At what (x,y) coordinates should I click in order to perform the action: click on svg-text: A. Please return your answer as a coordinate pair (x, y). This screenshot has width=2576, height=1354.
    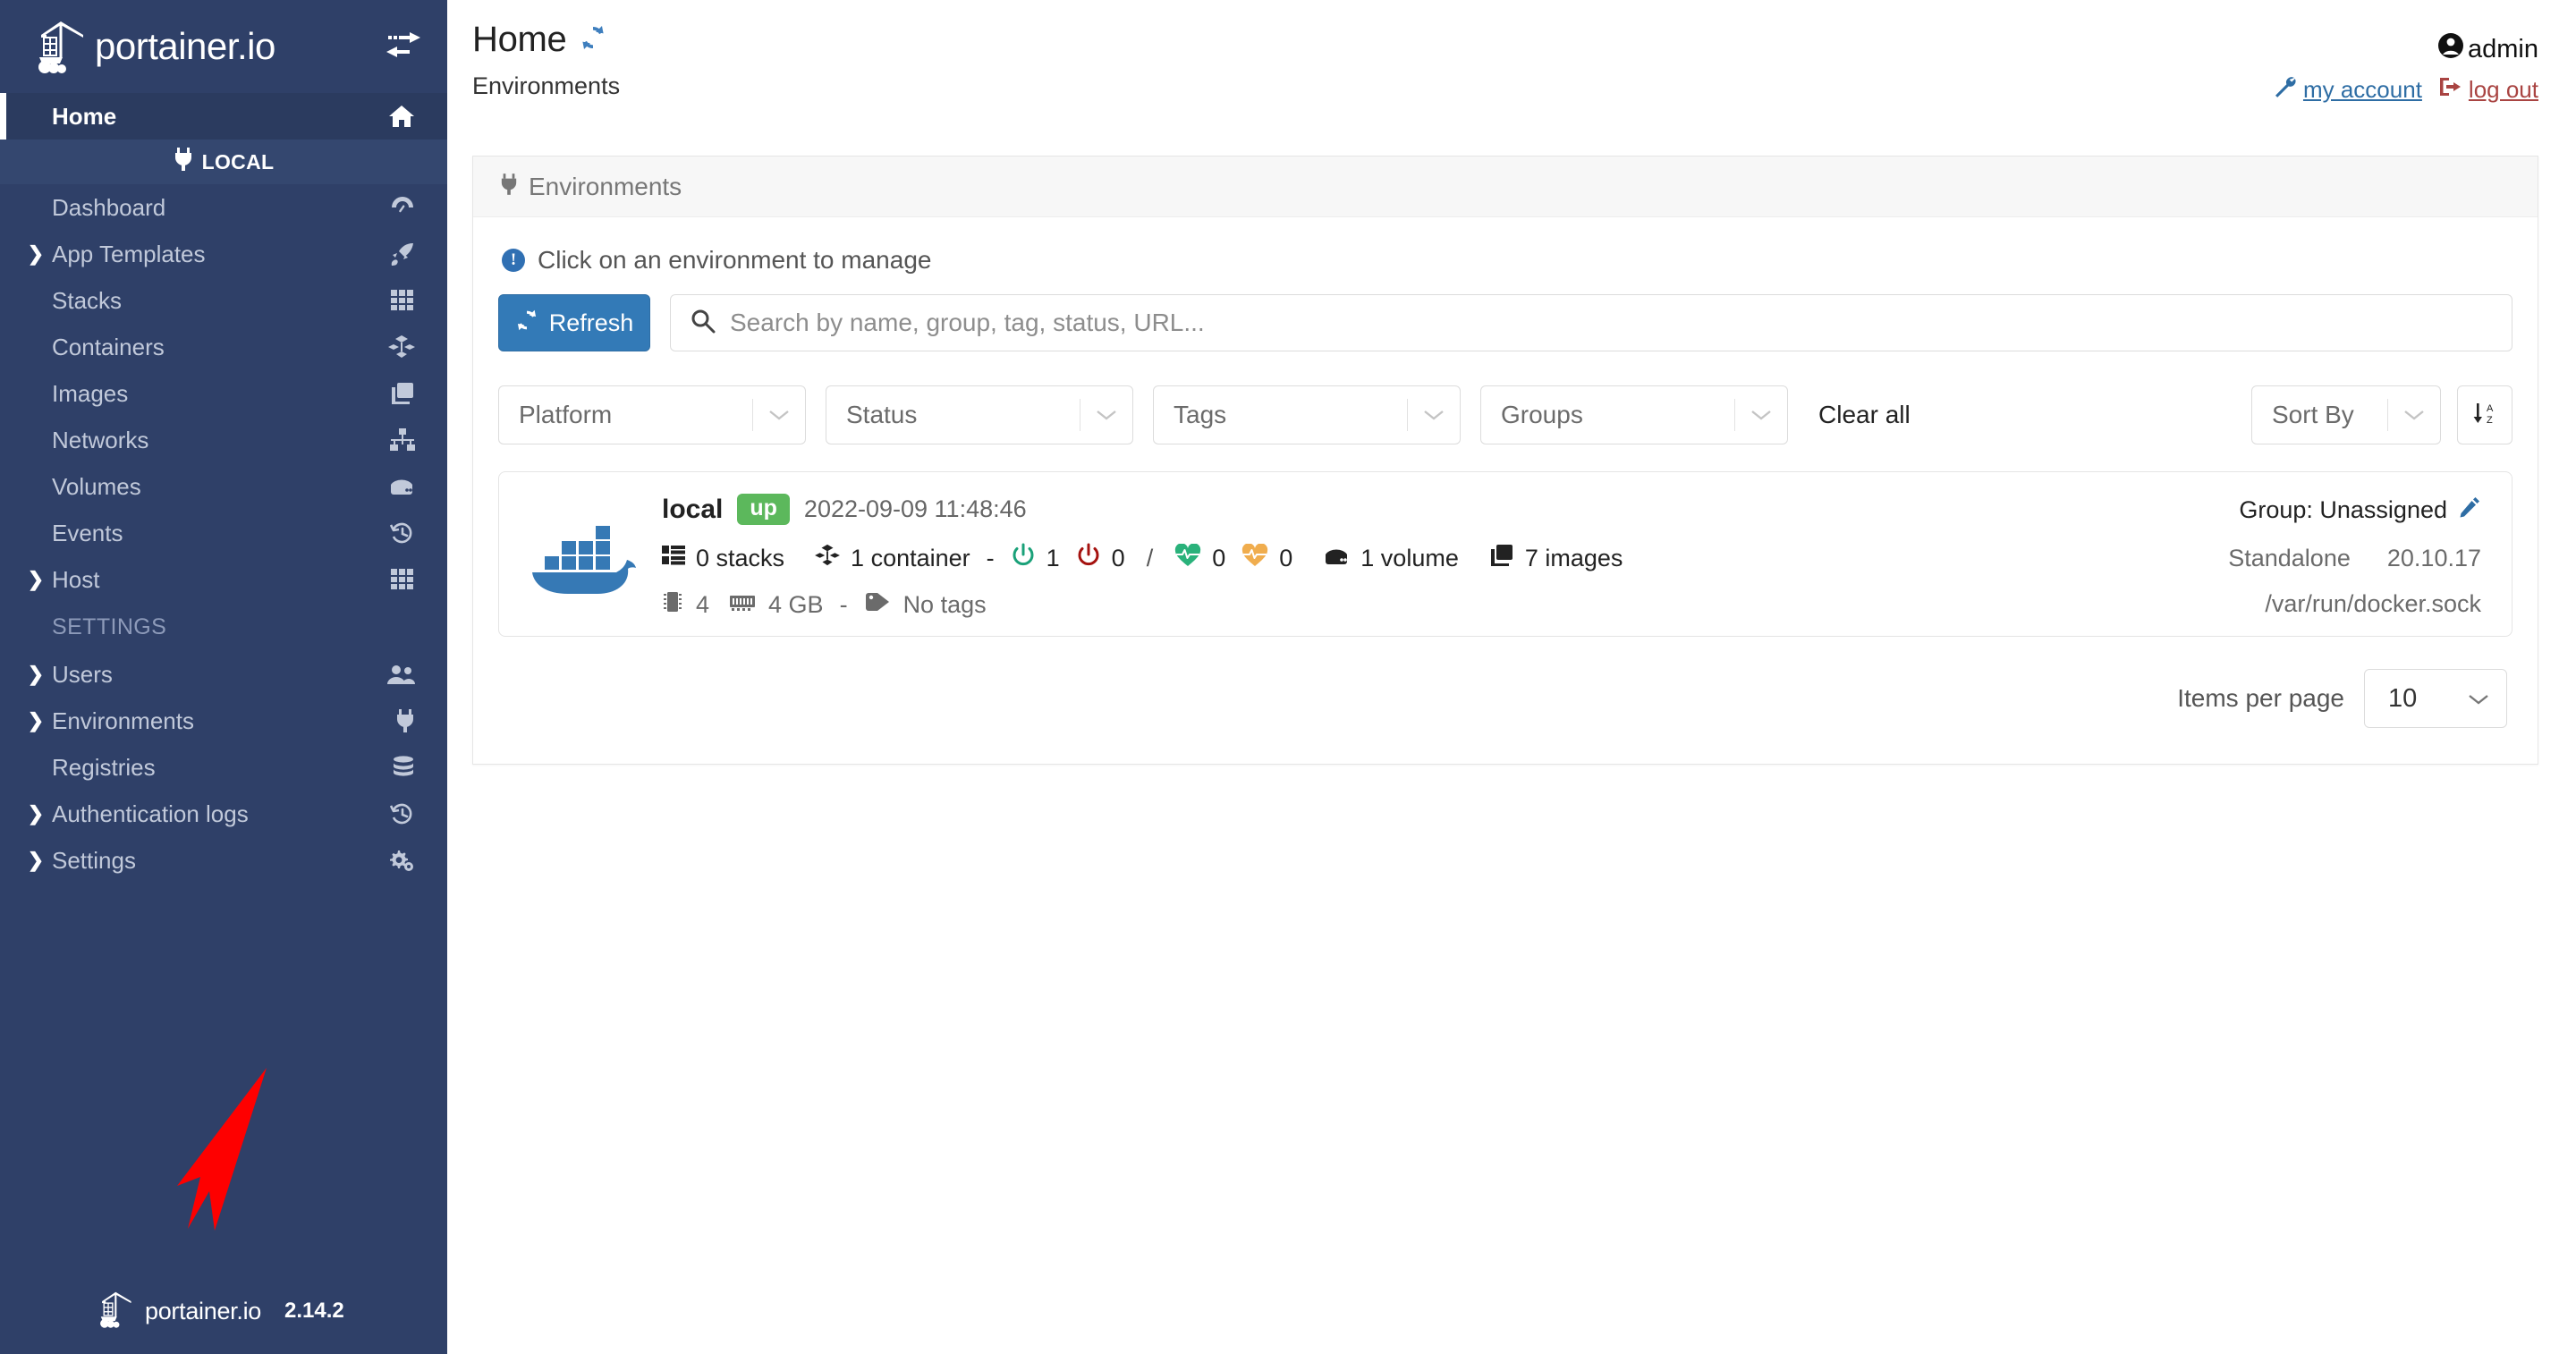
    Looking at the image, I should click on (2490, 408).